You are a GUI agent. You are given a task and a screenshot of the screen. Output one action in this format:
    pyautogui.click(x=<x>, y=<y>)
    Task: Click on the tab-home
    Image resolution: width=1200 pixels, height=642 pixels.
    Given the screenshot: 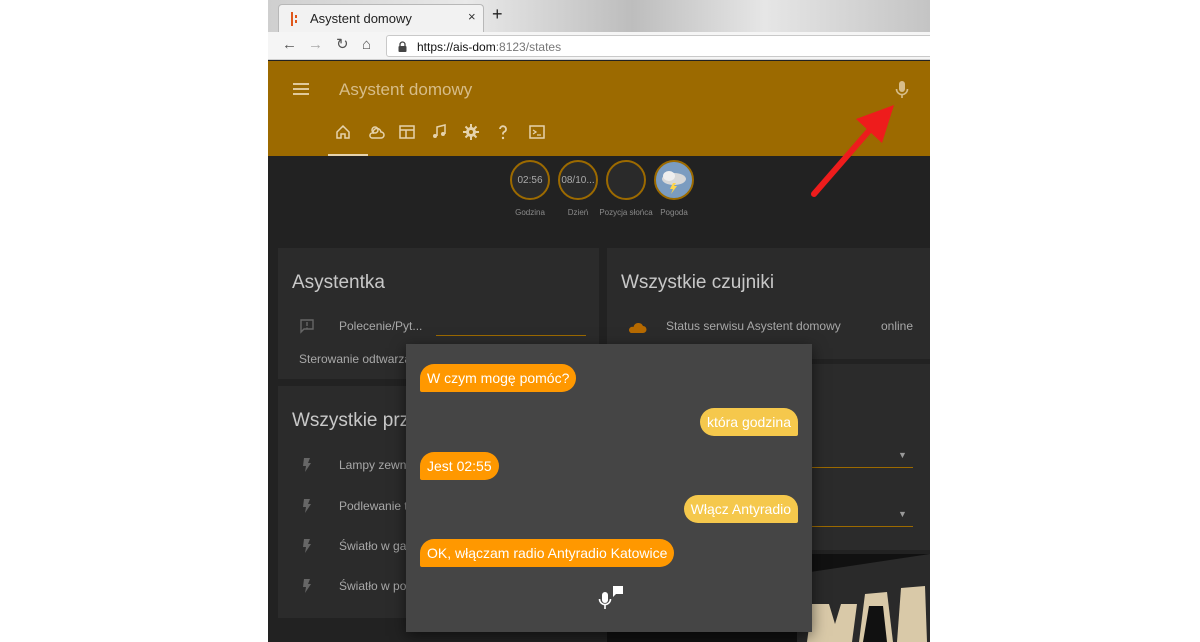 What is the action you would take?
    pyautogui.click(x=343, y=138)
    